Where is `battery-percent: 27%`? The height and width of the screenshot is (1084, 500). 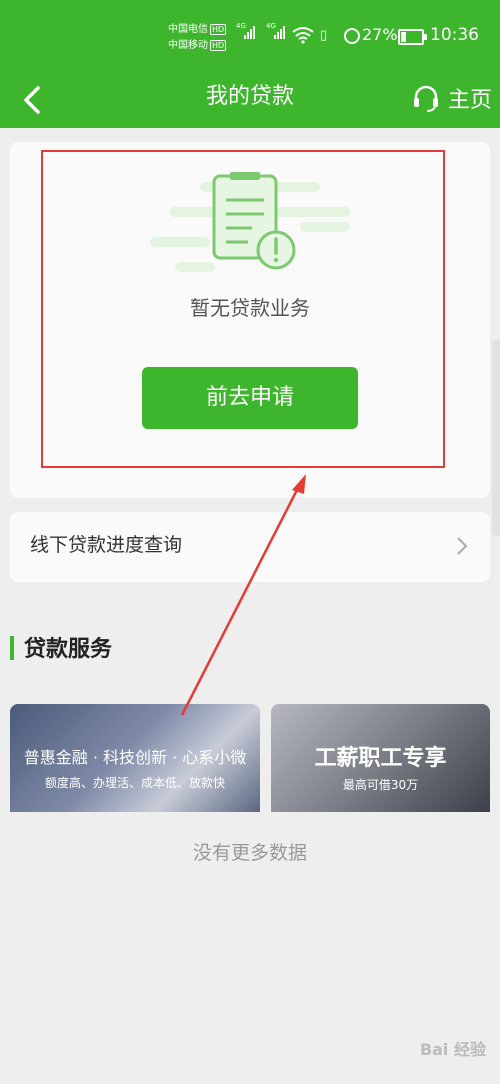 battery-percent: 27% is located at coordinates (380, 34).